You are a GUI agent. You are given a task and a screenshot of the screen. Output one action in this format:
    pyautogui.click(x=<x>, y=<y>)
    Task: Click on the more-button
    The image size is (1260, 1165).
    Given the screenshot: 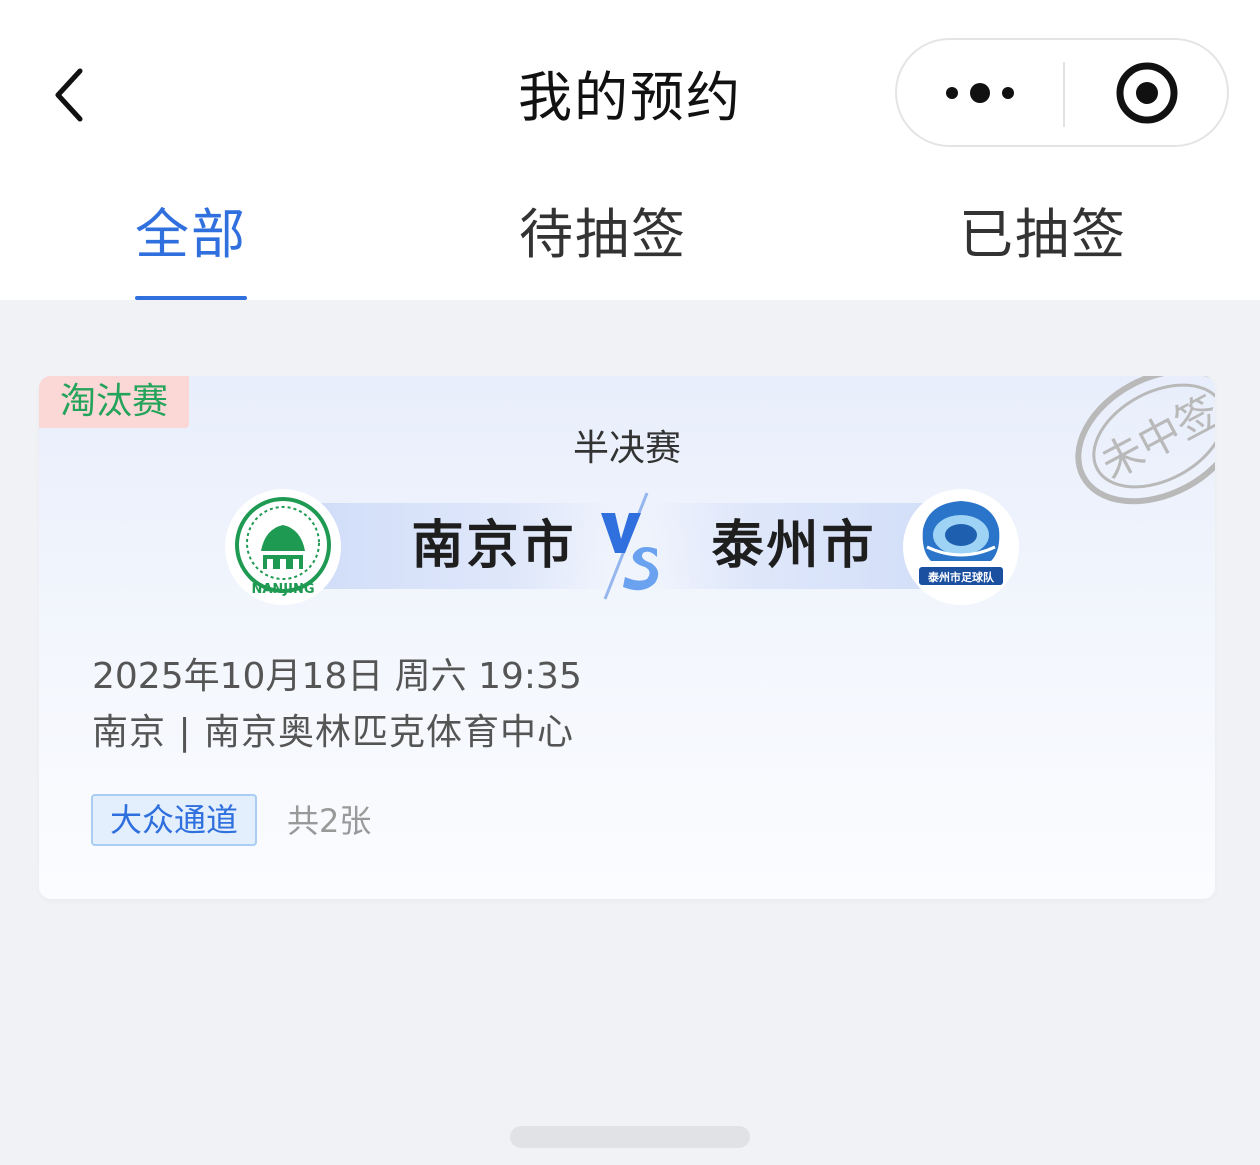 What is the action you would take?
    pyautogui.click(x=980, y=92)
    